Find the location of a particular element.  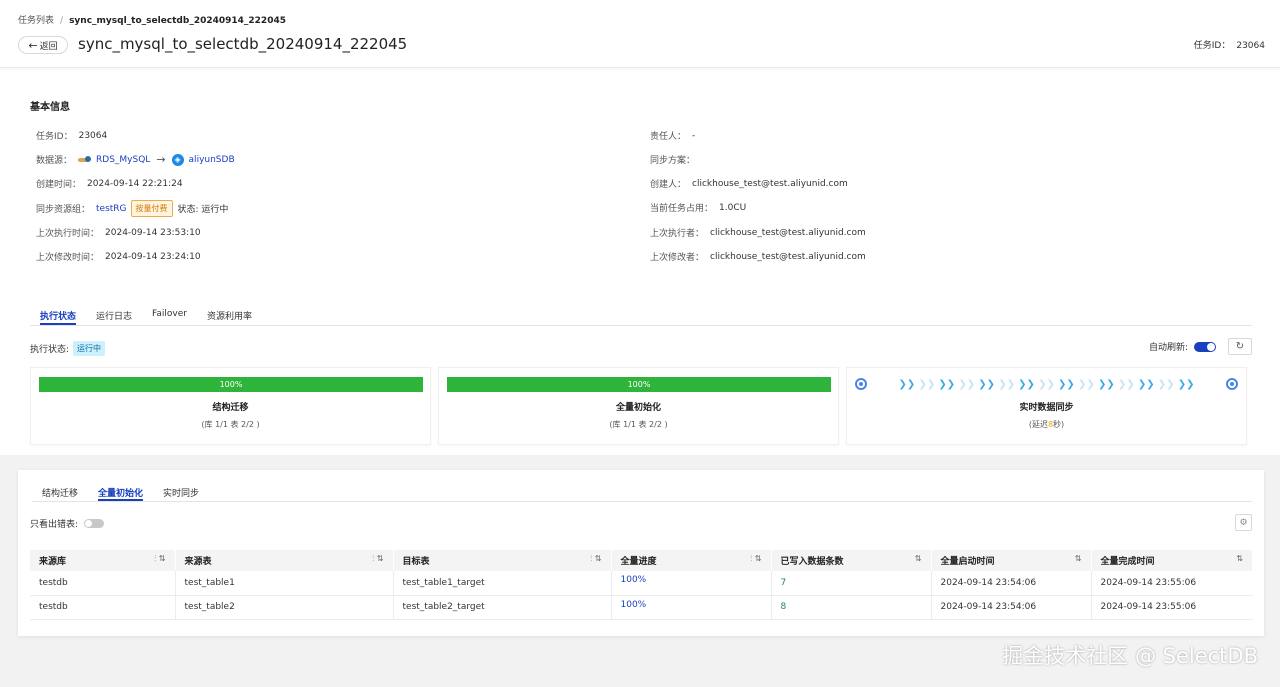

arrow-left-icon: ← is located at coordinates (33, 45).